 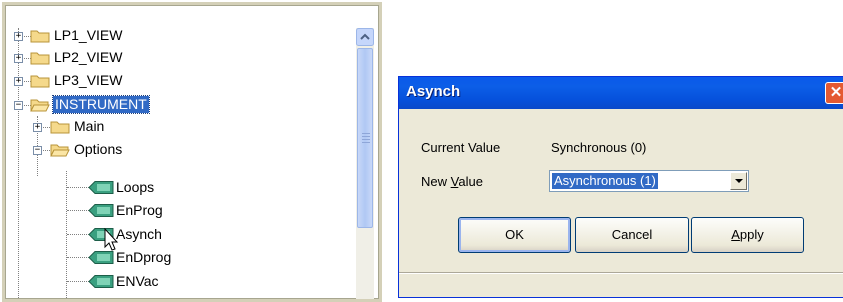 I want to click on new-value-select: Asynchronous (1), so click(x=649, y=181).